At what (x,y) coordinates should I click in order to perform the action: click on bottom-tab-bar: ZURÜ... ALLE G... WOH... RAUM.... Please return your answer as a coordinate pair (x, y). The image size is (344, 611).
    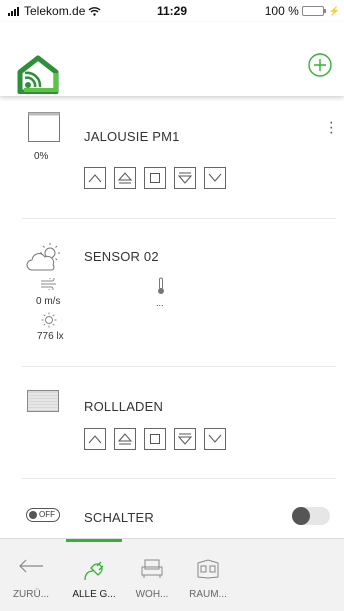
    Looking at the image, I should click on (172, 574).